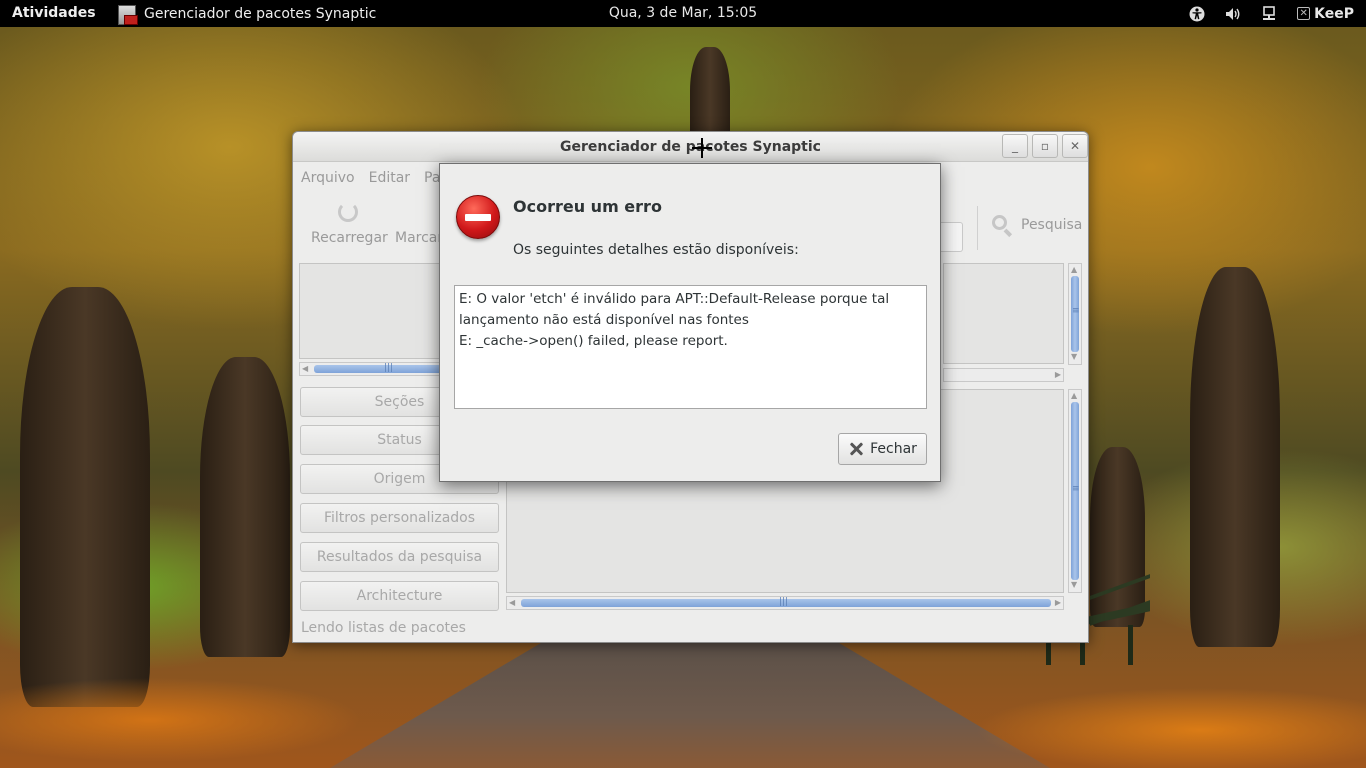  Describe the element at coordinates (1233, 14) in the screenshot. I see `volume-icon` at that location.